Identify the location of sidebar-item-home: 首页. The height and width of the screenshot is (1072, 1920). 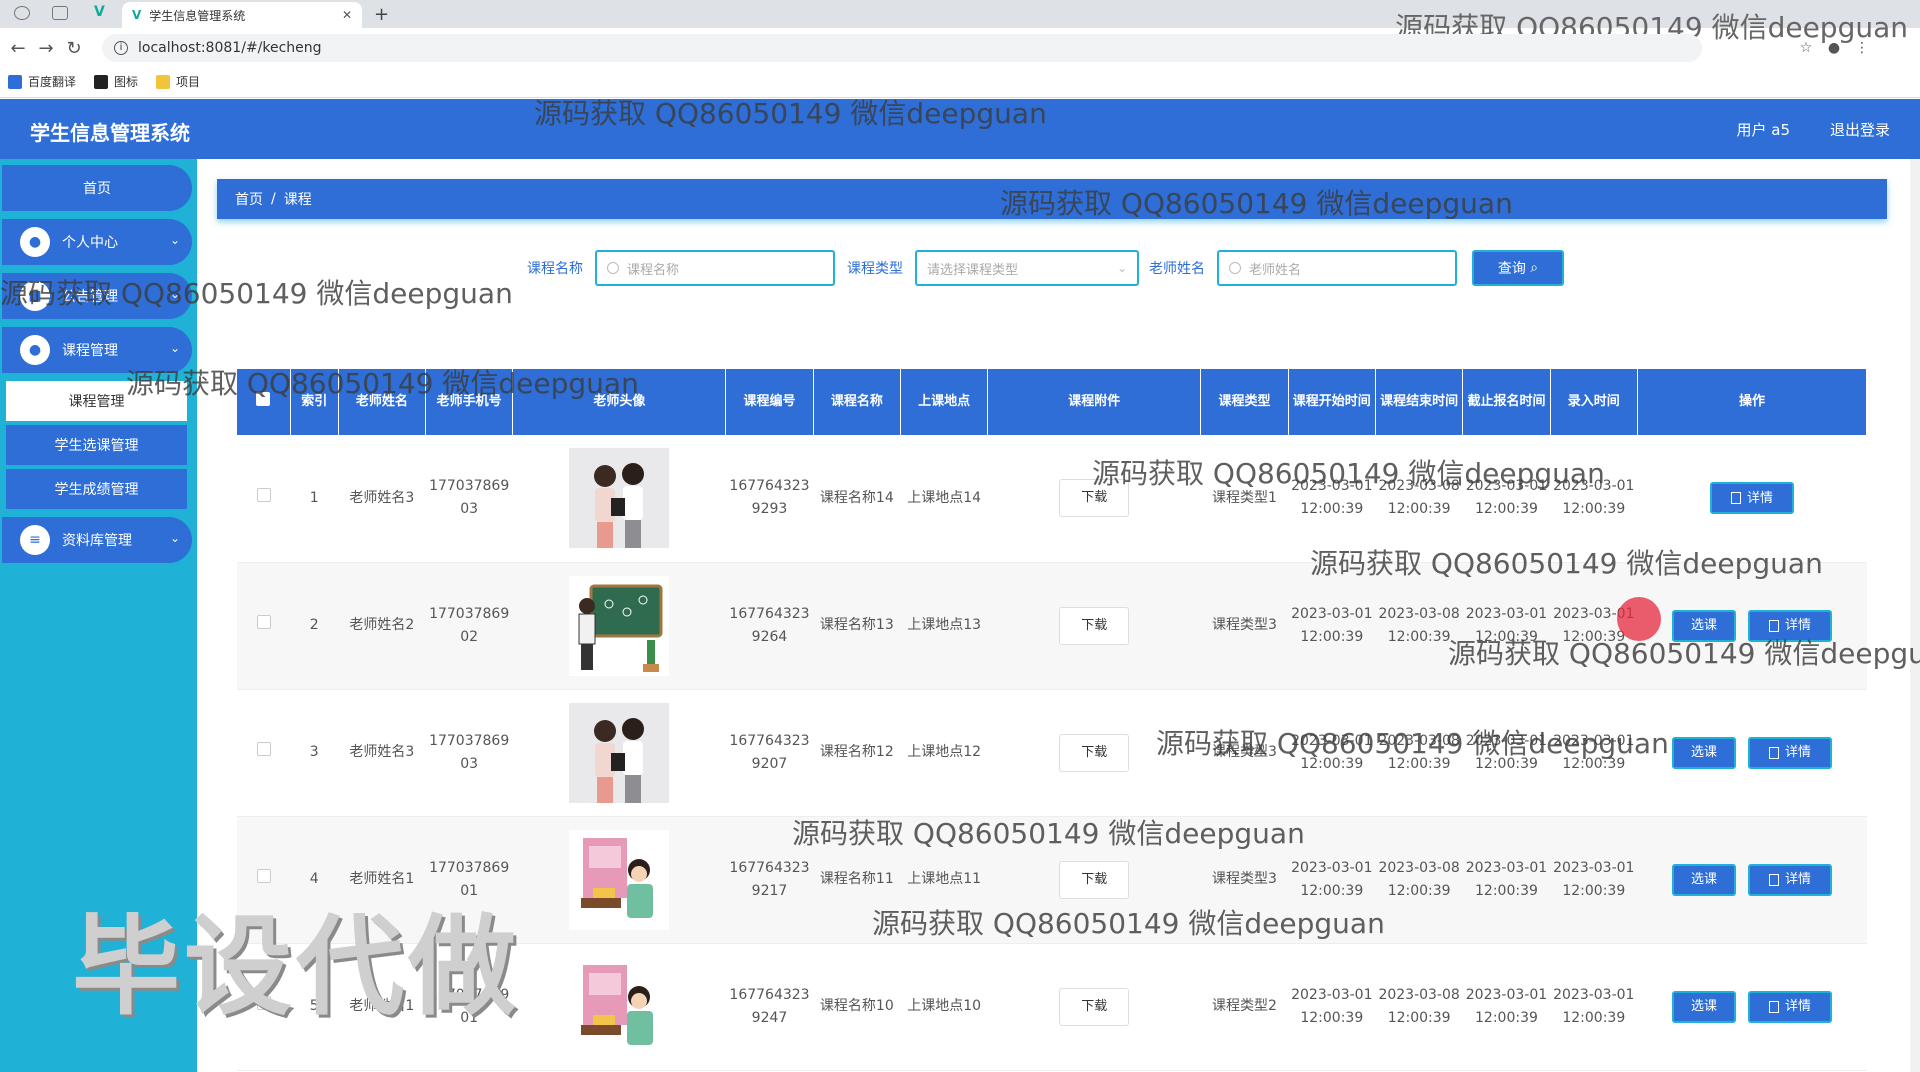
(97, 188).